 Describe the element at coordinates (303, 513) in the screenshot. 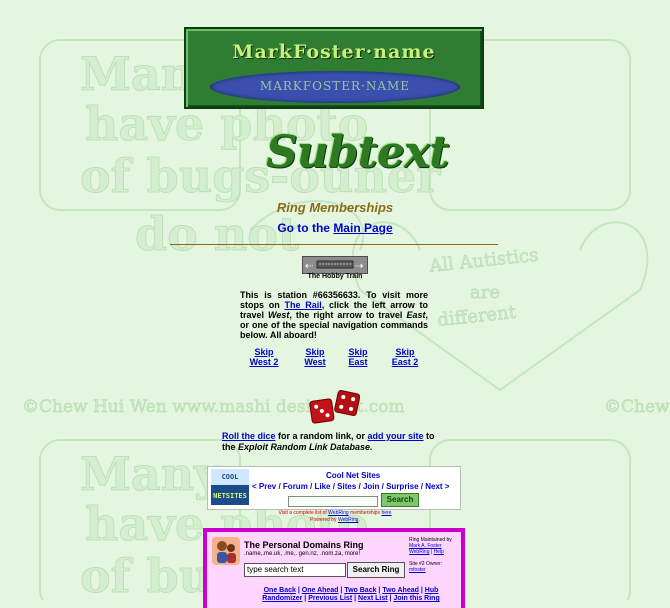

I see `note-prefix: Visit a complete list of` at that location.